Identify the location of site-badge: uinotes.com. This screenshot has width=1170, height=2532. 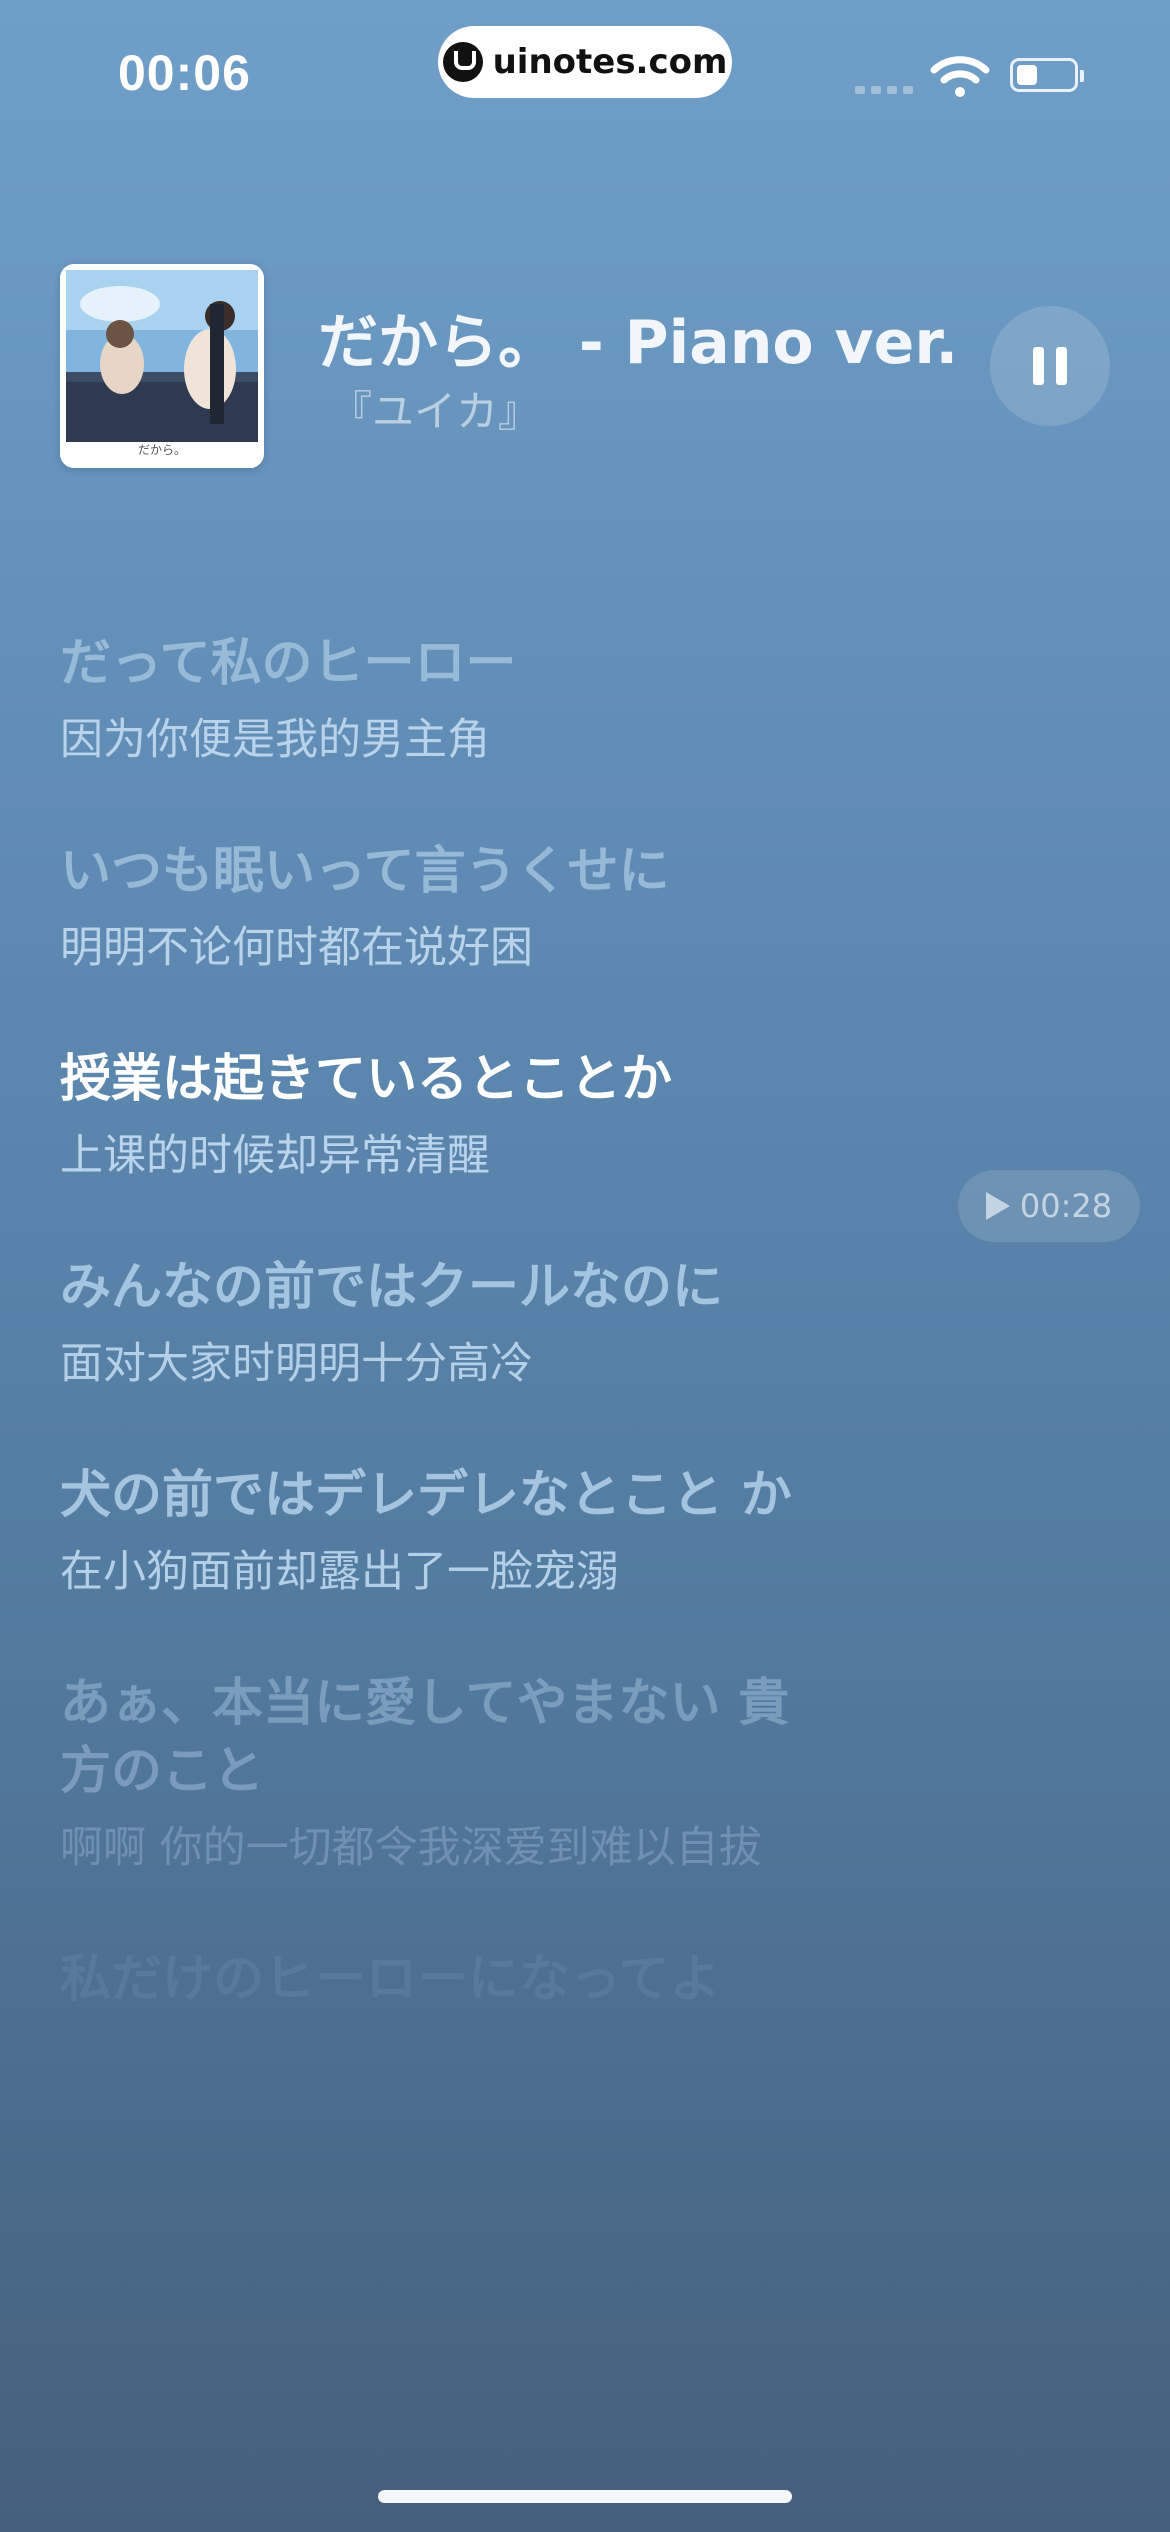
(585, 62).